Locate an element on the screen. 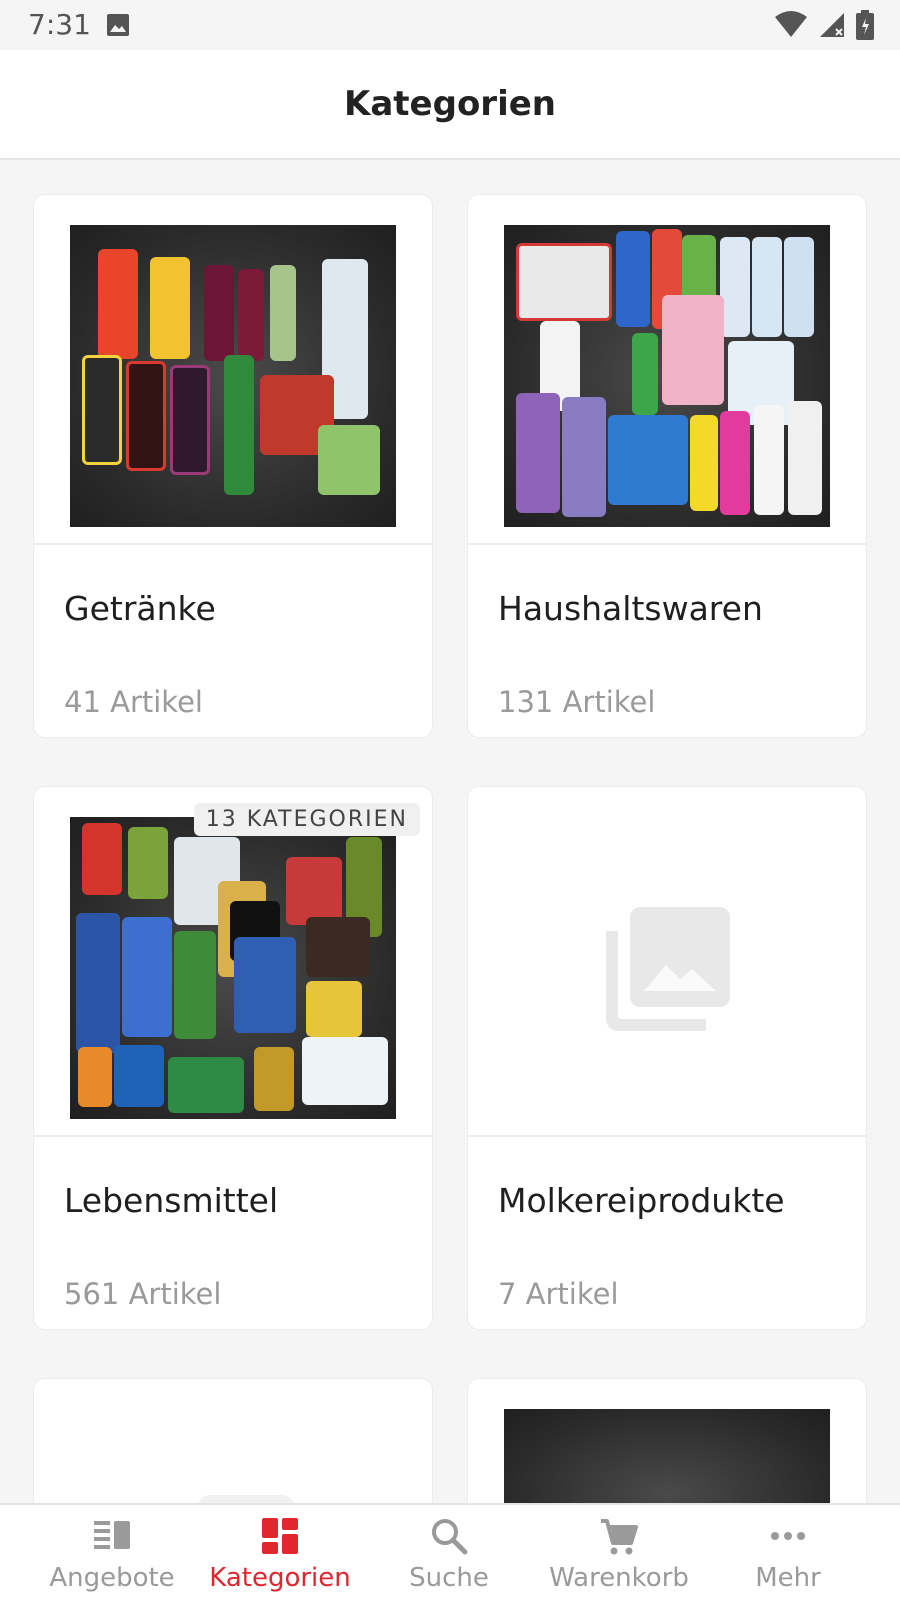  categories-icon is located at coordinates (280, 1538).